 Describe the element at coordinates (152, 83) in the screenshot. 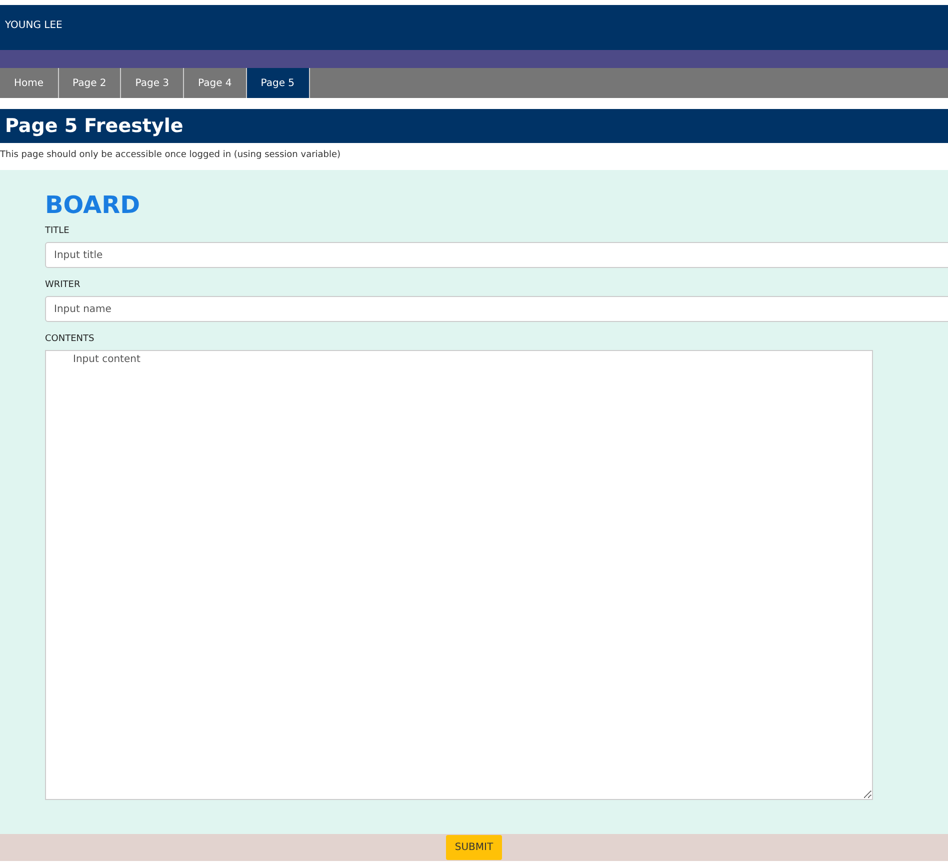

I see `nav-tab: Page 3` at that location.